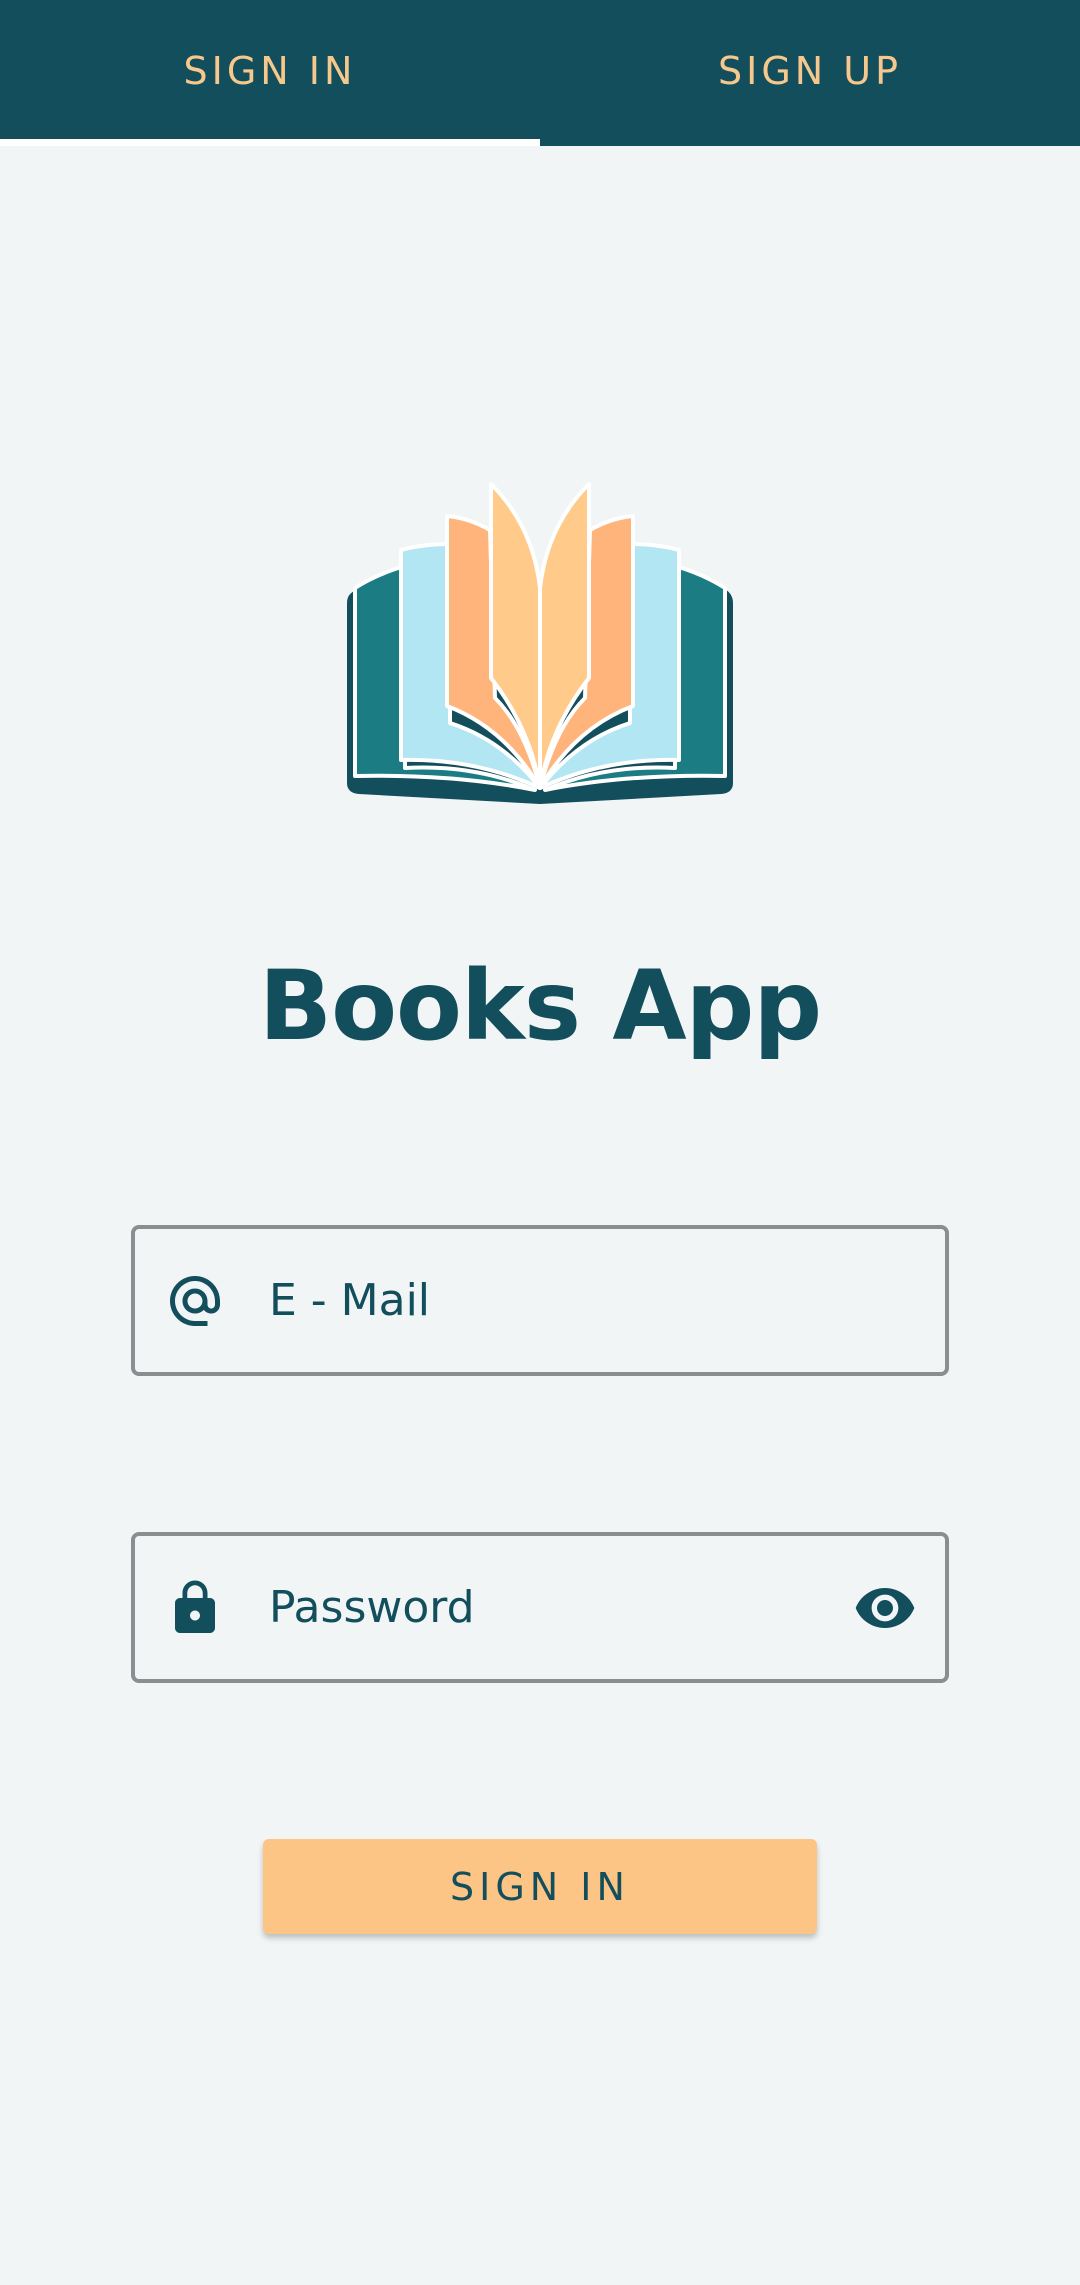 The height and width of the screenshot is (2285, 1080). I want to click on password-field, so click(540, 1607).